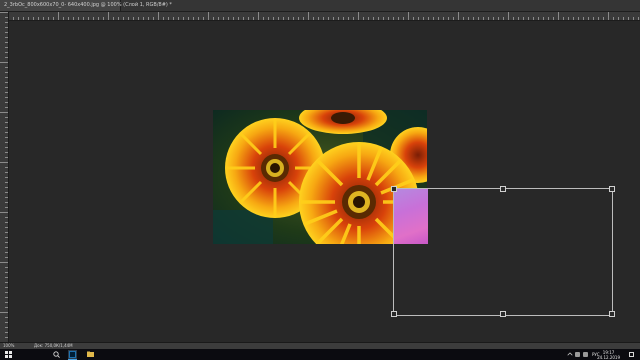 The height and width of the screenshot is (360, 640). I want to click on horizontal-ruler, so click(324, 16).